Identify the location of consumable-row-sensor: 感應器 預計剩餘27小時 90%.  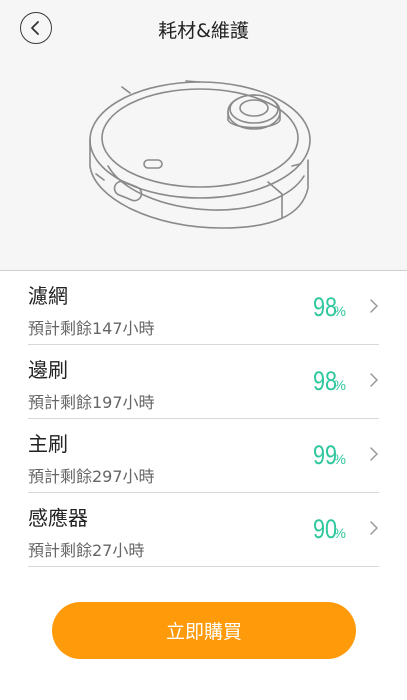
(203, 530).